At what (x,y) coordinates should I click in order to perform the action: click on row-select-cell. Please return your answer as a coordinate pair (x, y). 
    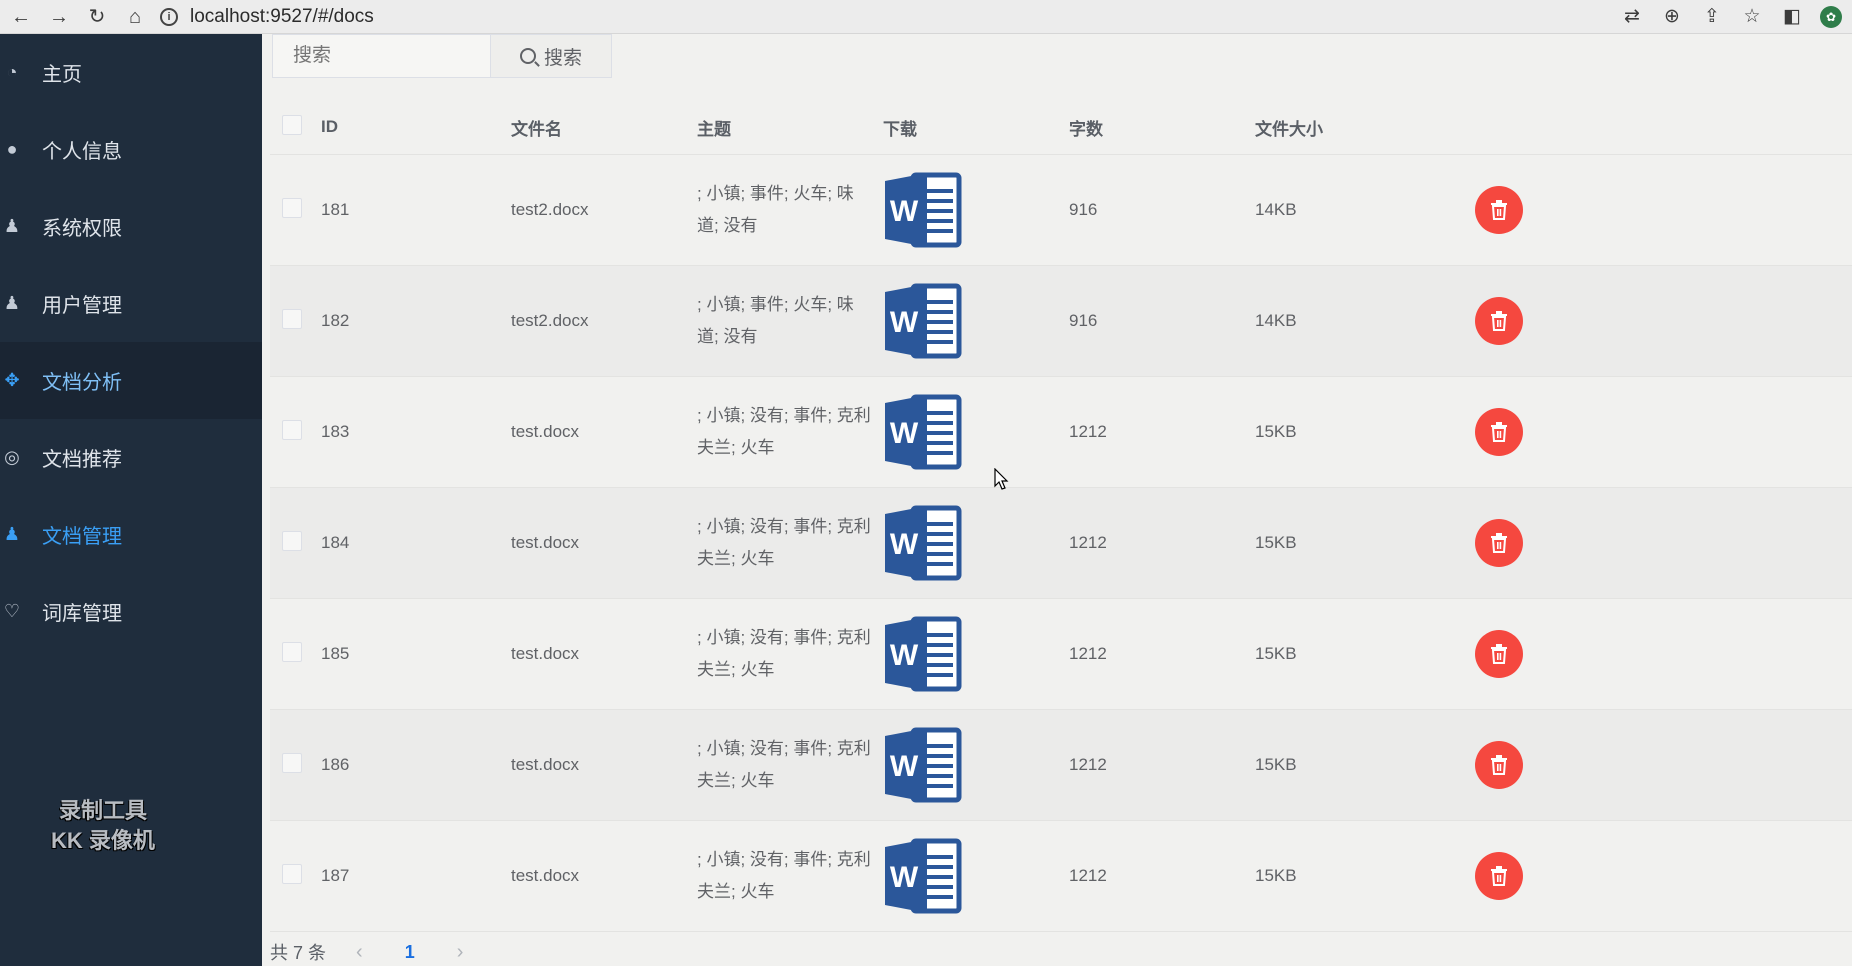
    Looking at the image, I should click on (295, 876).